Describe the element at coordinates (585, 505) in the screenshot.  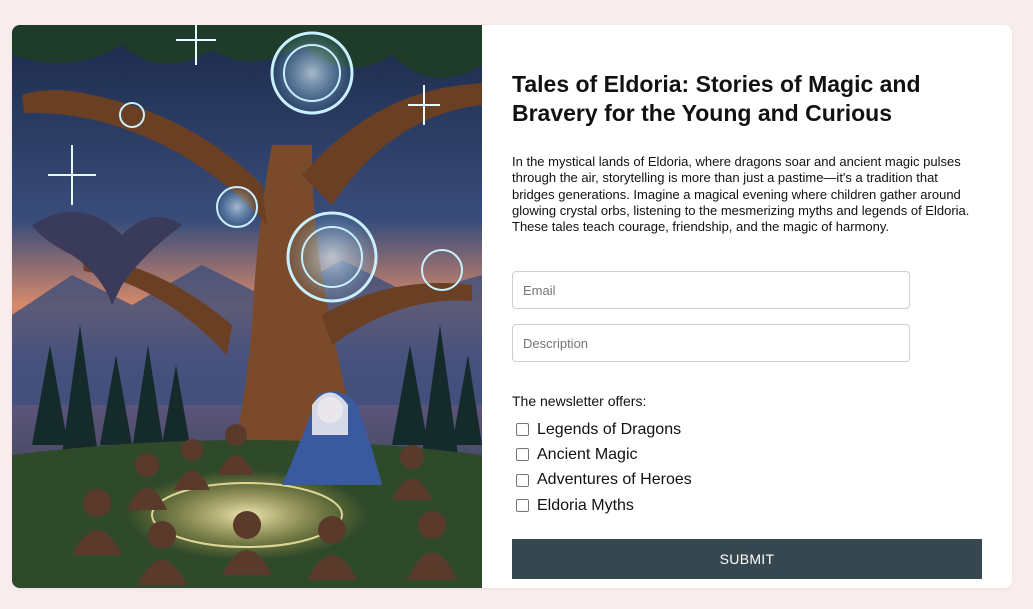
I see `option-label: Eldoria Myths` at that location.